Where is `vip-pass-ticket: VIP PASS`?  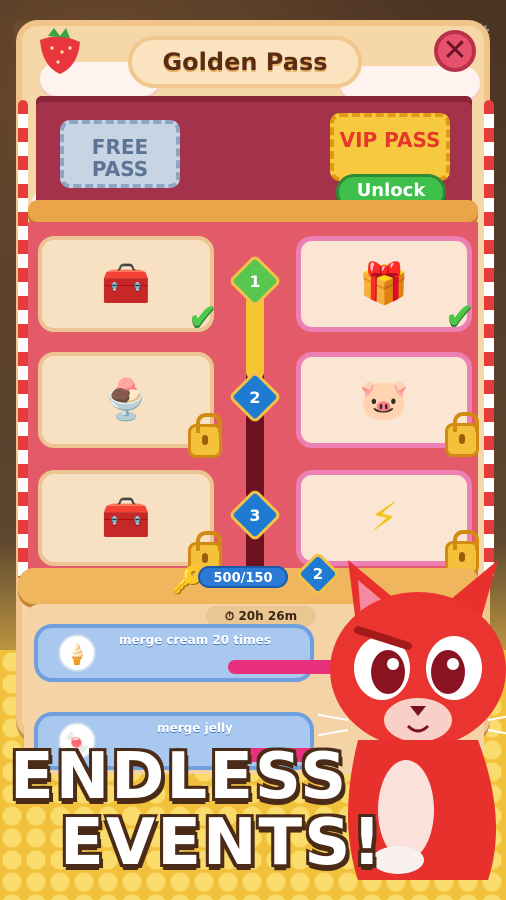 vip-pass-ticket: VIP PASS is located at coordinates (390, 147).